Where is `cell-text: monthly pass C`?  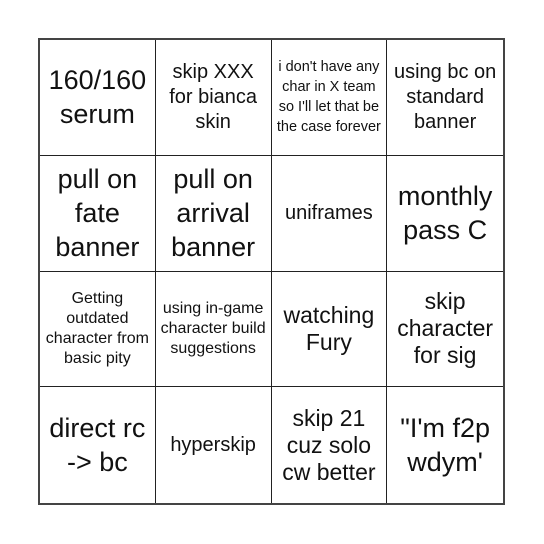
cell-text: monthly pass C is located at coordinates (445, 213).